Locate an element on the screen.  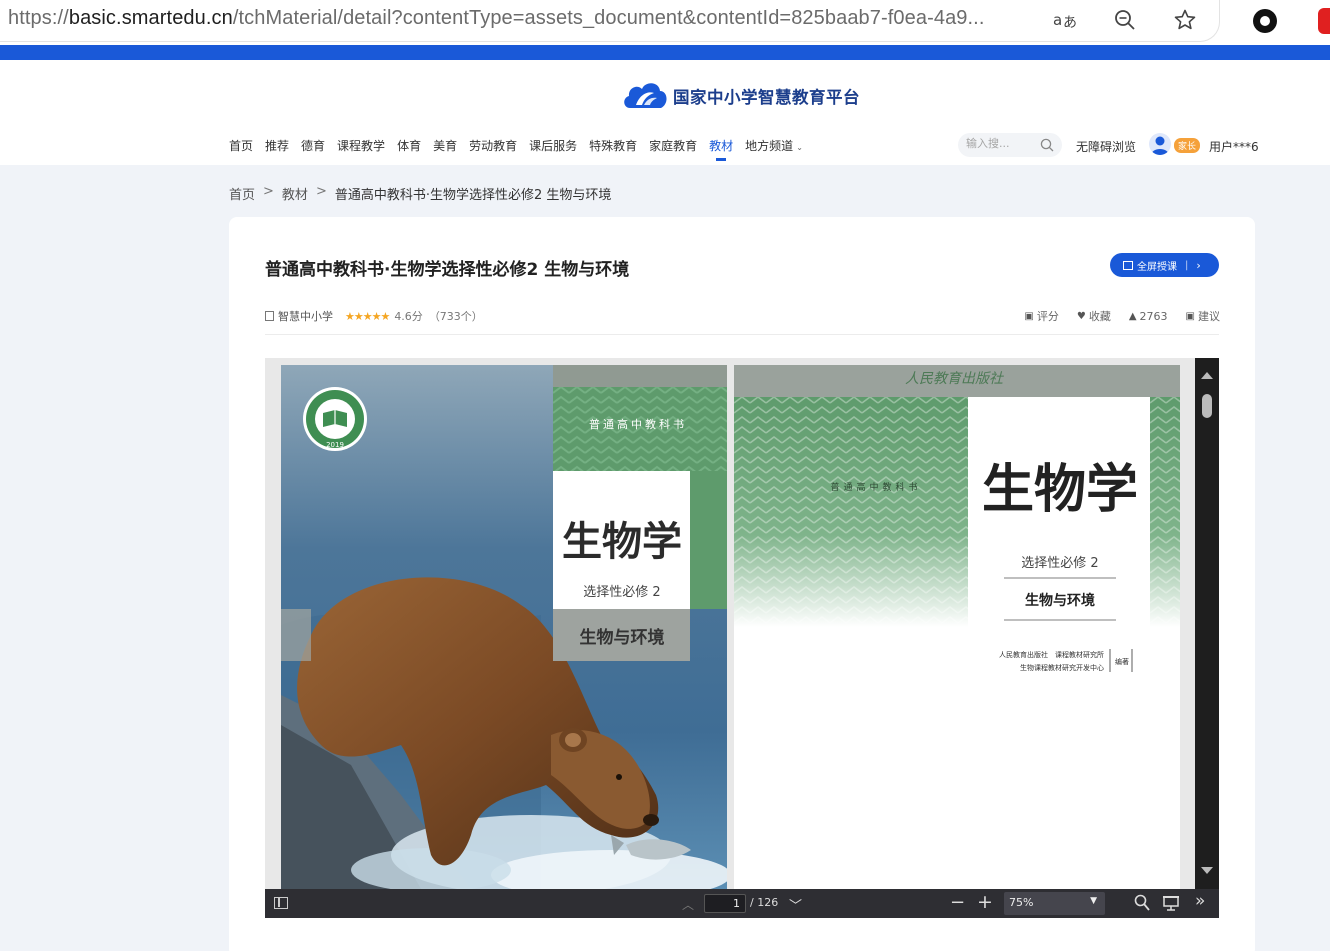
fullscreen-teaching-button: 全屏授课 | › is located at coordinates (1164, 265).